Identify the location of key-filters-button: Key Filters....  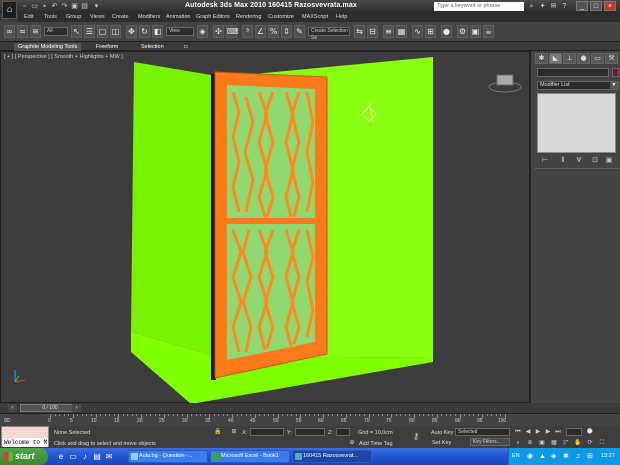
(490, 442).